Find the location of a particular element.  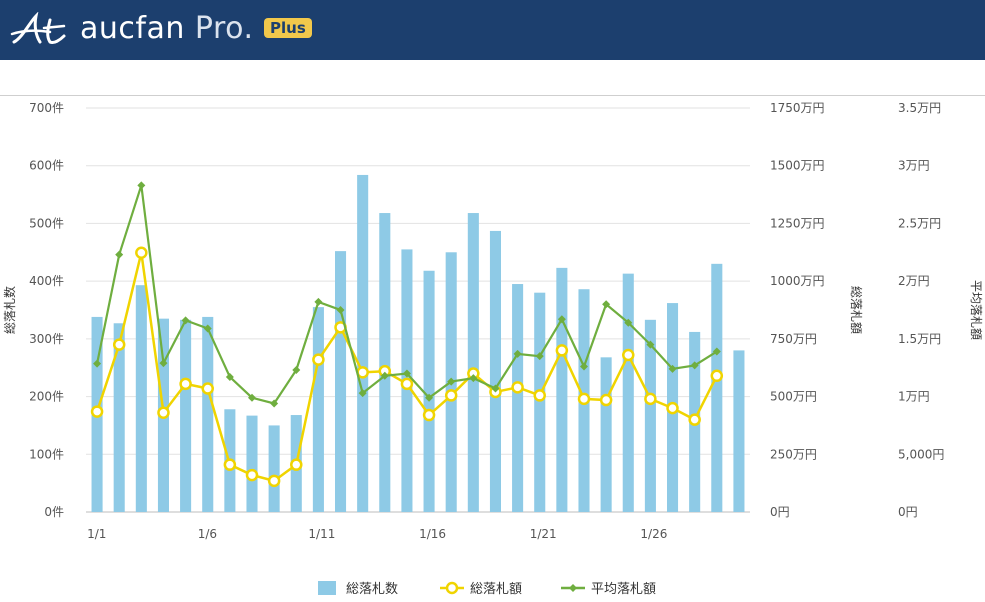

left-tick-label: 200件 is located at coordinates (46, 397).